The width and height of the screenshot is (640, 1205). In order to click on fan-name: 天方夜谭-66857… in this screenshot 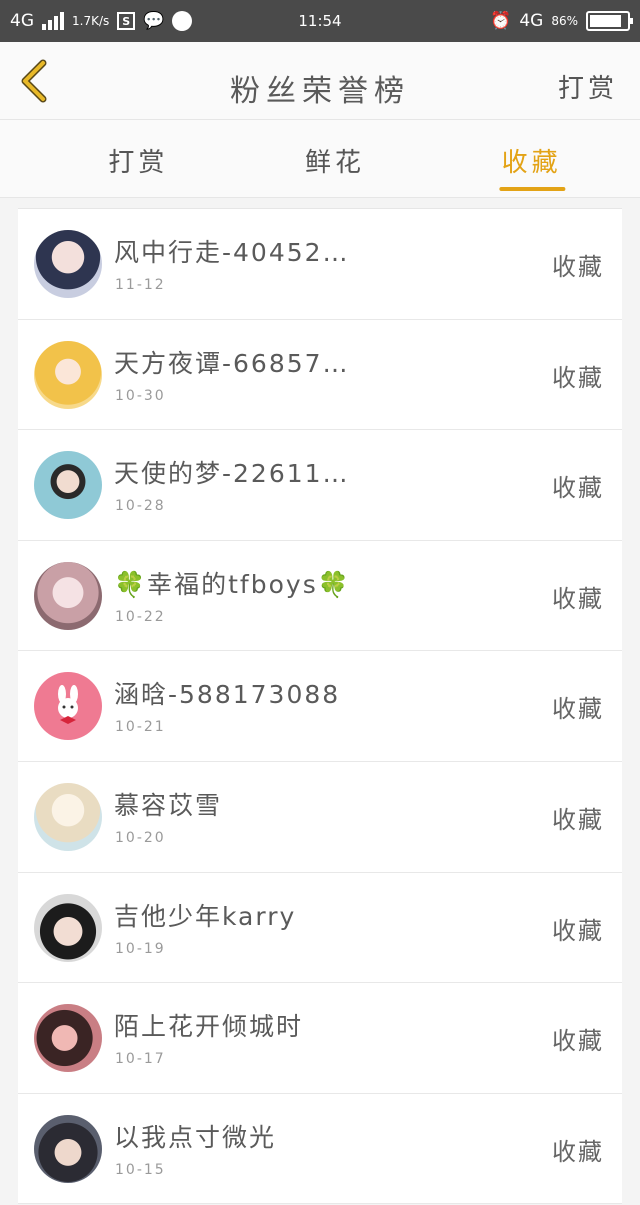, I will do `click(232, 363)`.